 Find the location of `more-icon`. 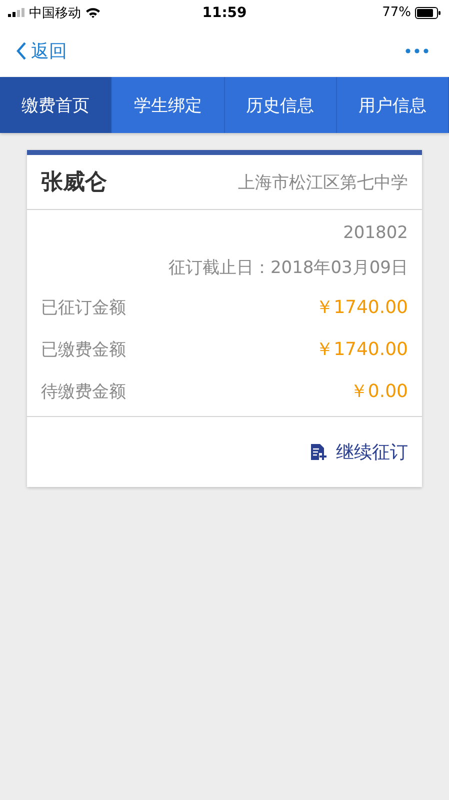

more-icon is located at coordinates (417, 51).